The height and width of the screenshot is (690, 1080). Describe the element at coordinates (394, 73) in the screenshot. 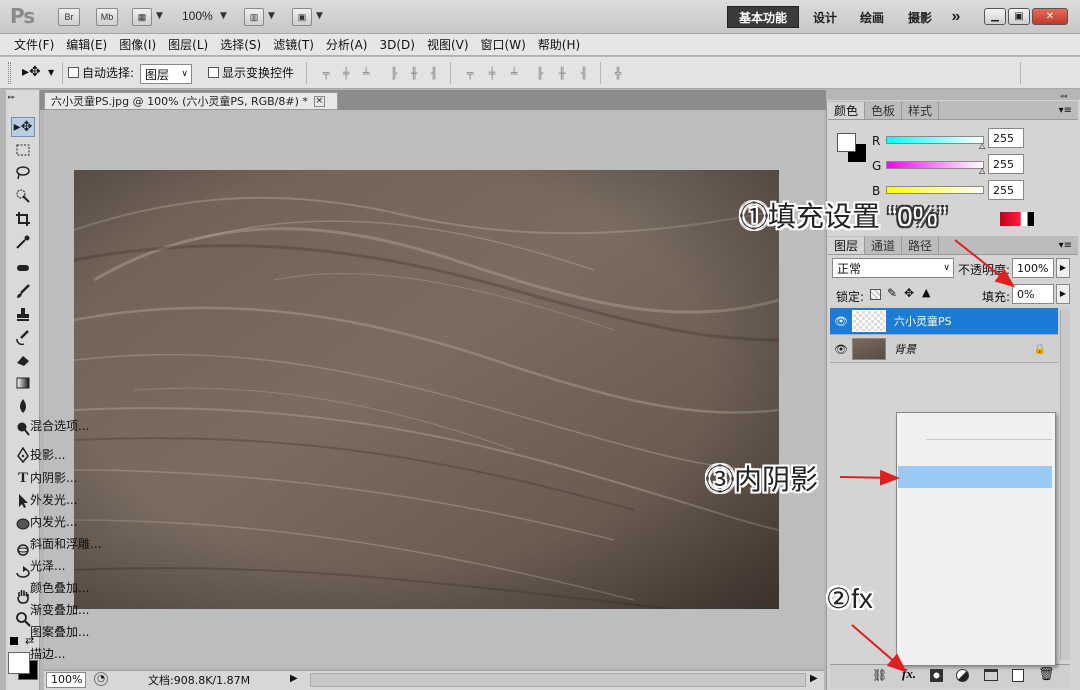

I see `align-left-icon: ╟` at that location.